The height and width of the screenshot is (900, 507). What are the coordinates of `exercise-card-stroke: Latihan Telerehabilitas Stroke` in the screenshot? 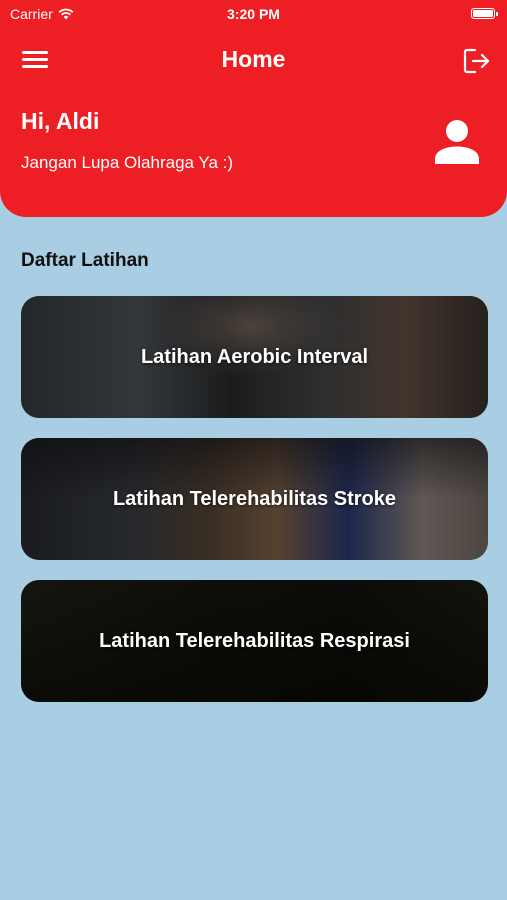 It's located at (254, 499).